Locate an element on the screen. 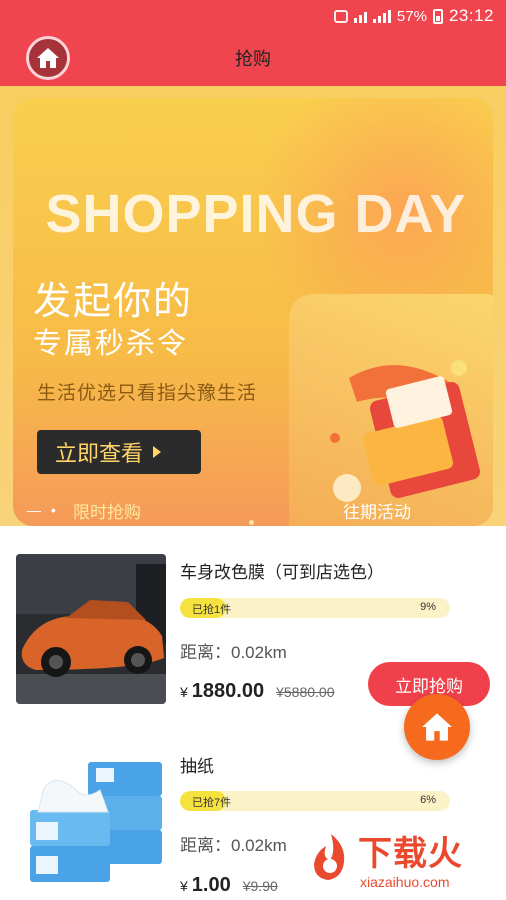  watermark: 下载火 xiazaihuo.com is located at coordinates (400, 862).